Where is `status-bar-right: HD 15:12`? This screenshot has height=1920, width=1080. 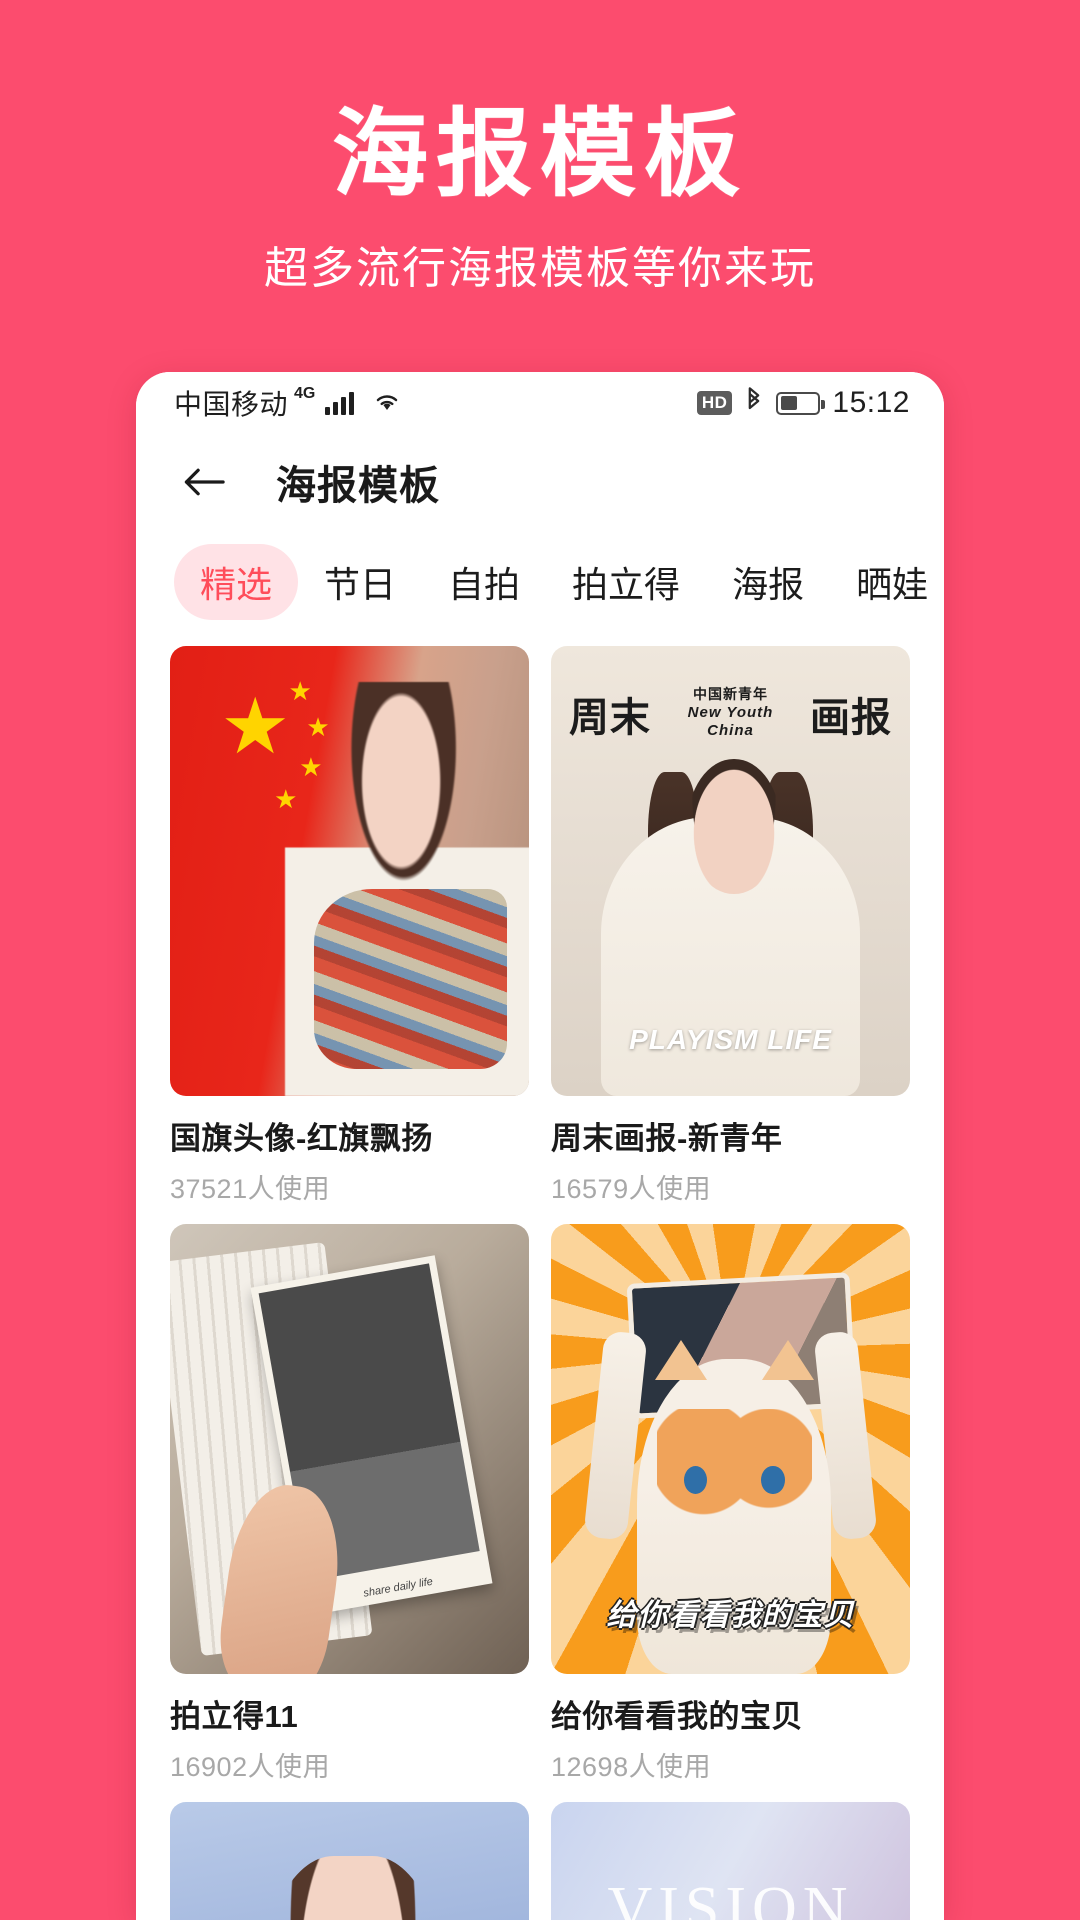
status-bar-right: HD 15:12 is located at coordinates (803, 403).